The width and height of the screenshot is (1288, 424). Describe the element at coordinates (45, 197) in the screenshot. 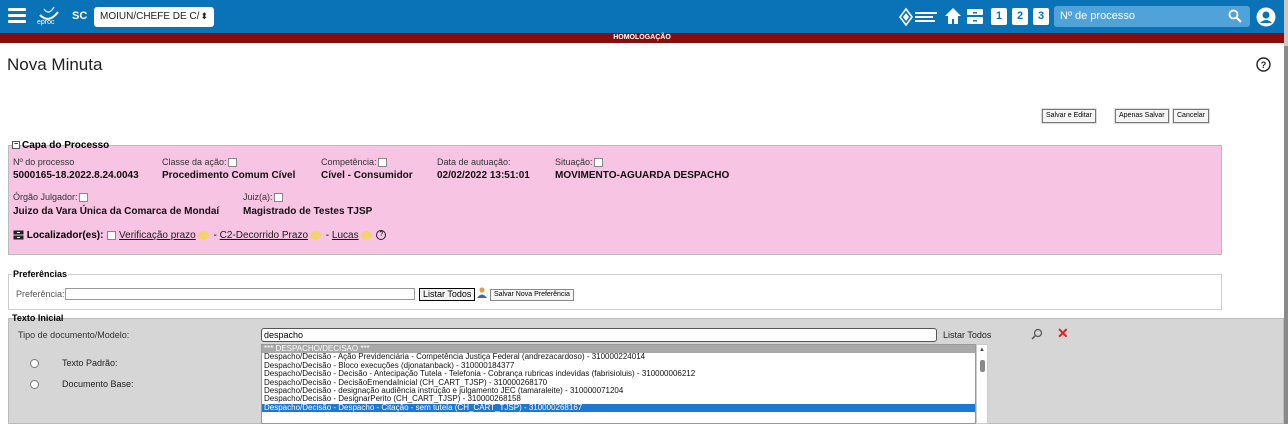

I see `judging-body-label-text: Órgão Julgador:` at that location.